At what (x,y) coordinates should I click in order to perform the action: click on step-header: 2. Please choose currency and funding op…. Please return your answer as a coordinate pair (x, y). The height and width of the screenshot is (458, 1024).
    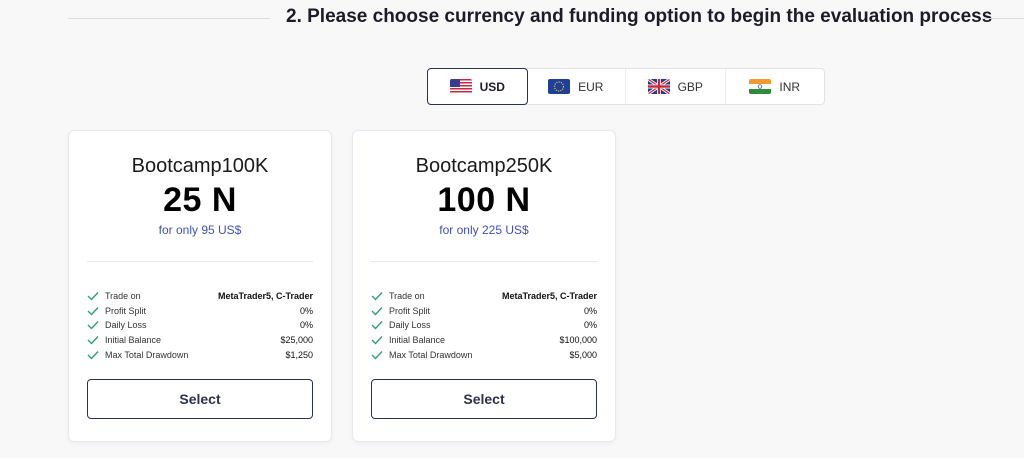
    Looking at the image, I should click on (512, 20).